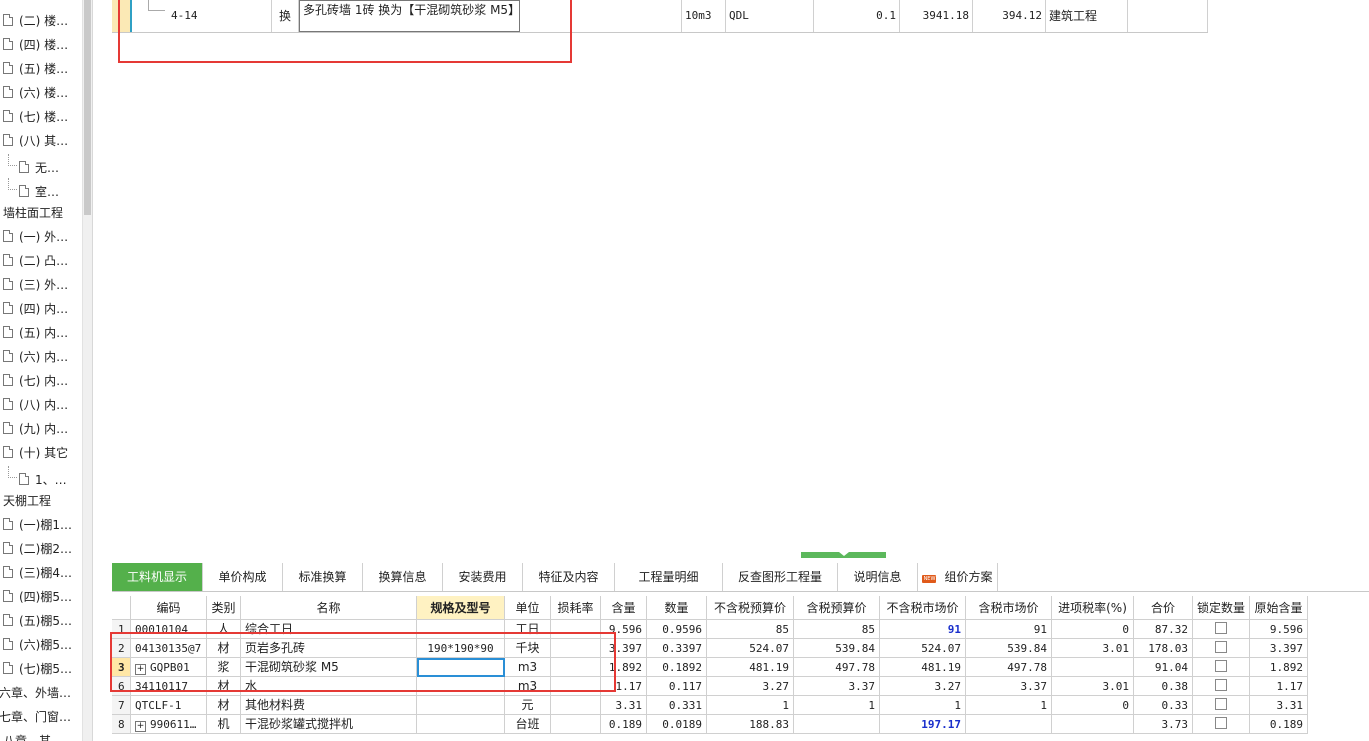 The width and height of the screenshot is (1369, 741). I want to click on cell-p1: 524.07, so click(750, 648).